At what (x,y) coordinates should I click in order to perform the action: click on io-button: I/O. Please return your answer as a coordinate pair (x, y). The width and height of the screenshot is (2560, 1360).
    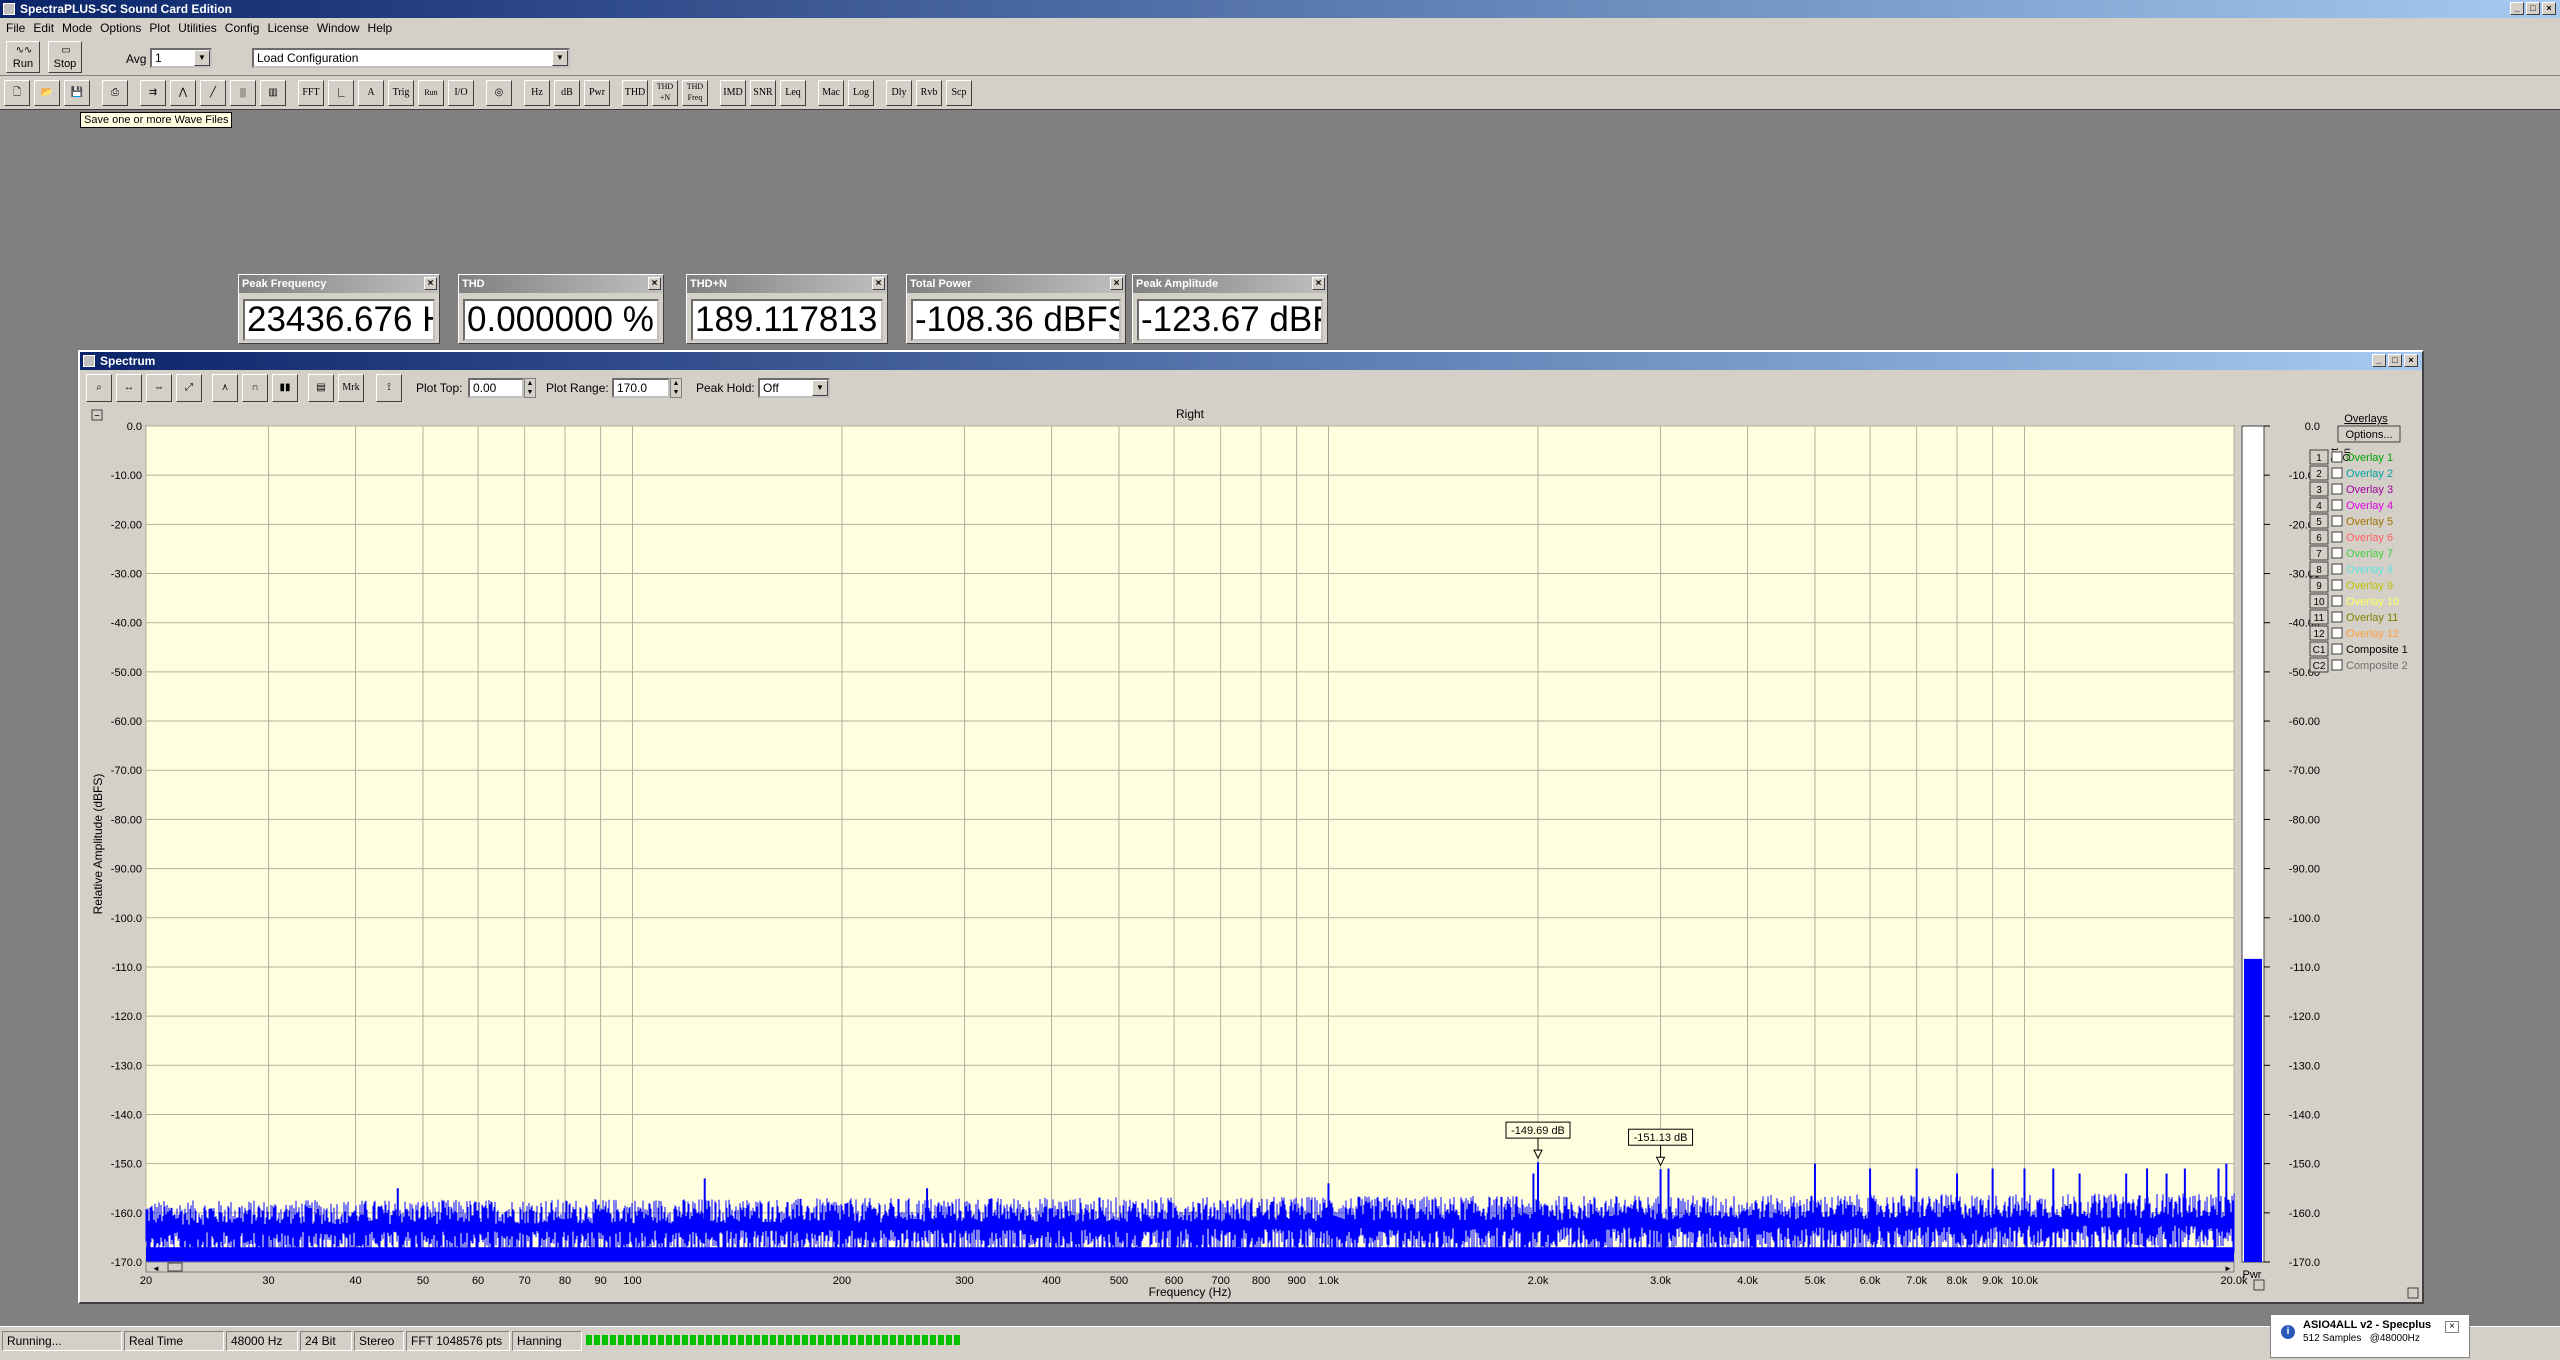
    Looking at the image, I should click on (461, 93).